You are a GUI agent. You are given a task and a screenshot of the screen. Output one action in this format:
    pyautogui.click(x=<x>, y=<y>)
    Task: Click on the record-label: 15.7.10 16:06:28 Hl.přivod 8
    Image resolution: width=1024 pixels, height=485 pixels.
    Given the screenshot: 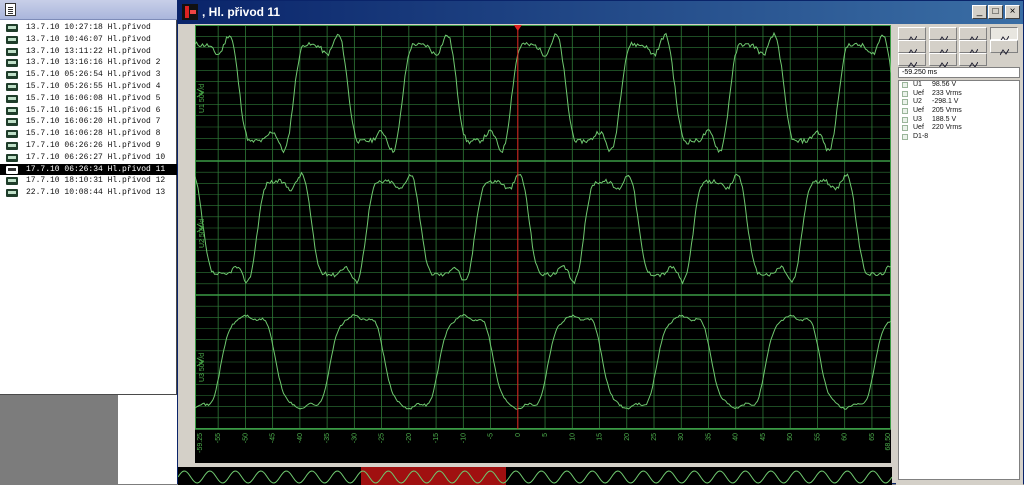 What is the action you would take?
    pyautogui.click(x=93, y=134)
    